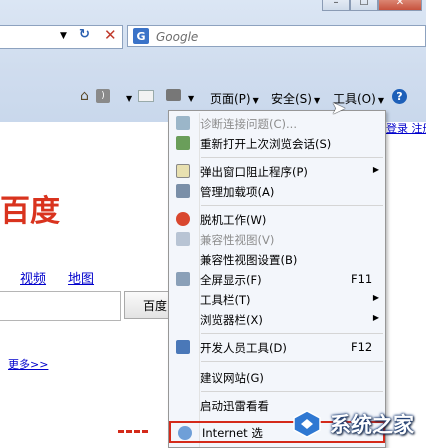  Describe the element at coordinates (254, 172) in the screenshot. I see `menu-item-label: 弹出窗口阻止程序(P)` at that location.